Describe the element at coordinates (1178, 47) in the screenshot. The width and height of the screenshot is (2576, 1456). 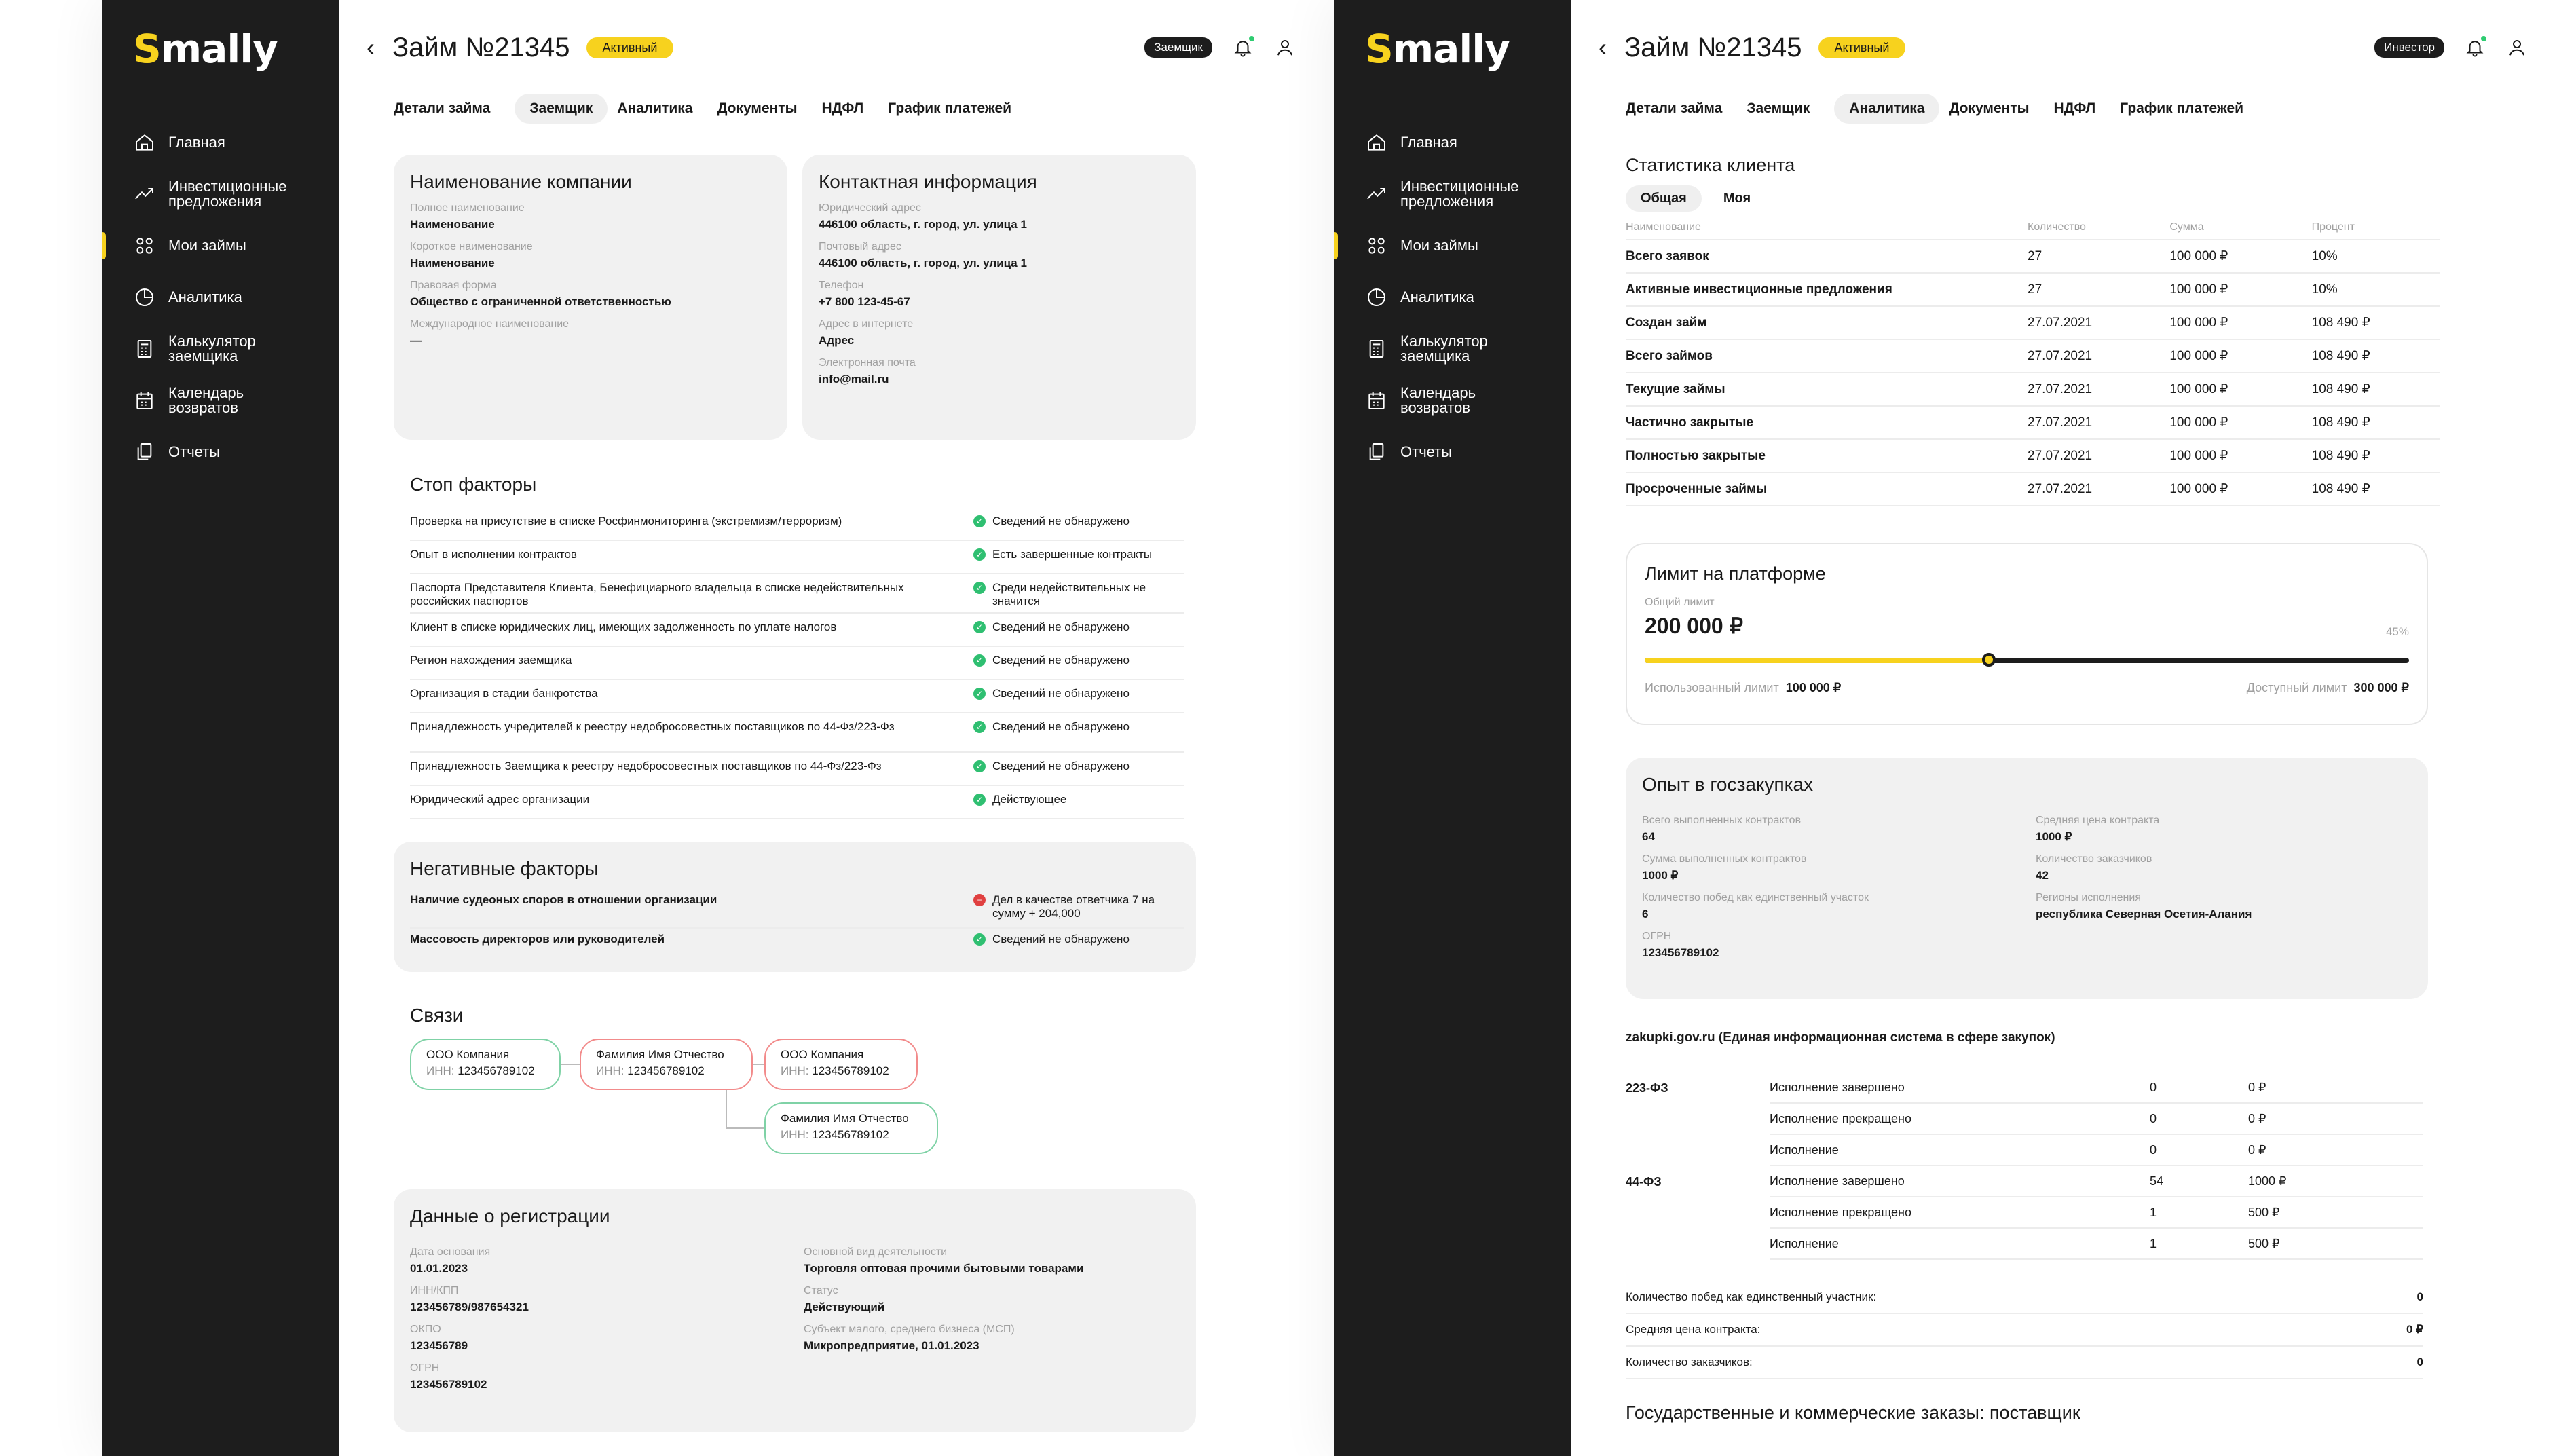
I see `role-badge: Заемщик` at that location.